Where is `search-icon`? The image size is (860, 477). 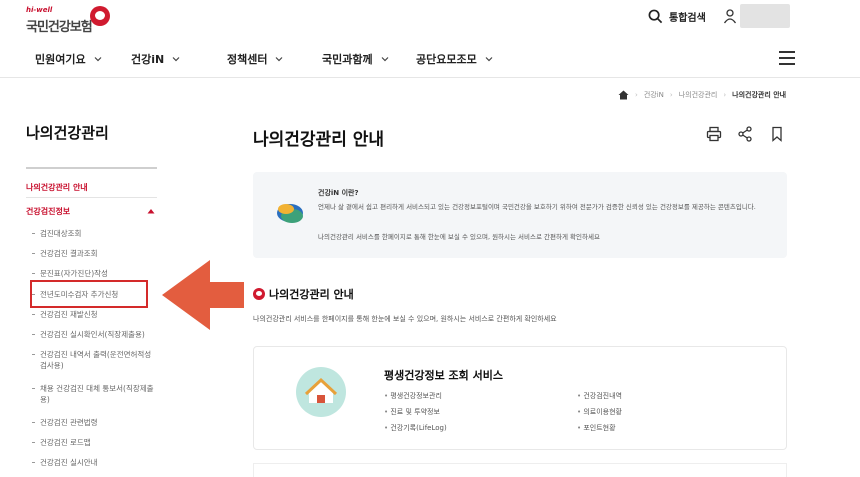
search-icon is located at coordinates (655, 16).